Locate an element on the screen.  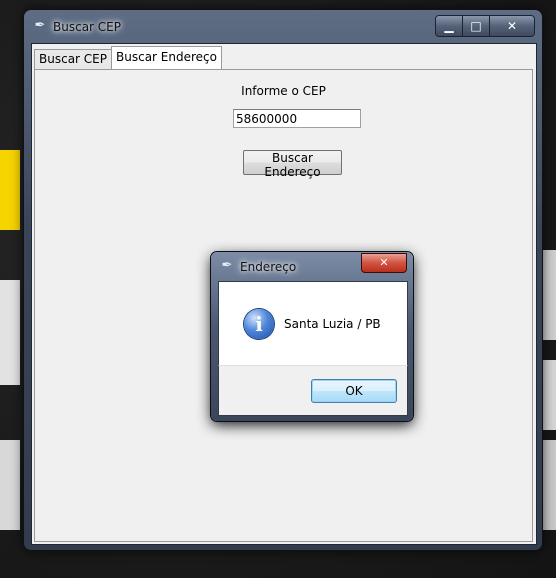
dialog-close-button: ✕ is located at coordinates (384, 263).